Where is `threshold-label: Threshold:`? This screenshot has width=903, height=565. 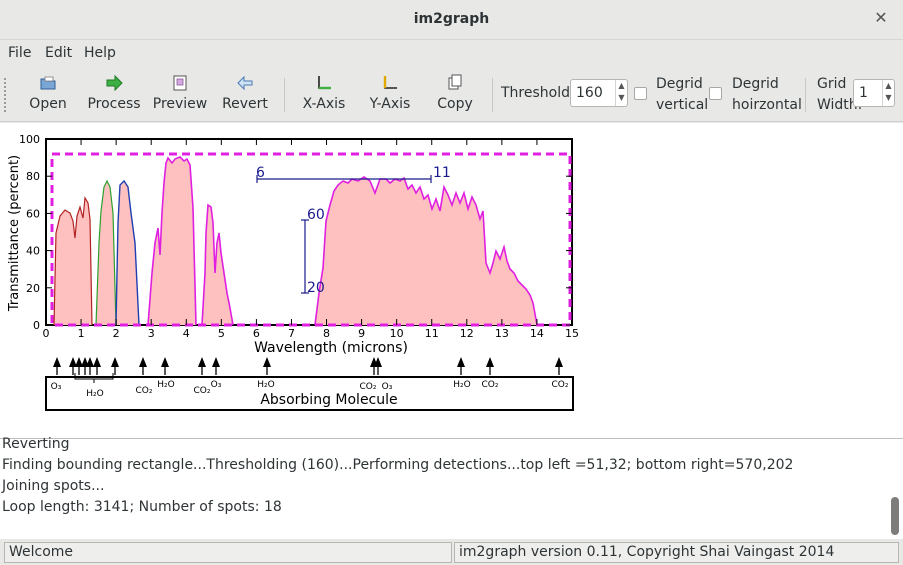
threshold-label: Threshold: is located at coordinates (538, 93).